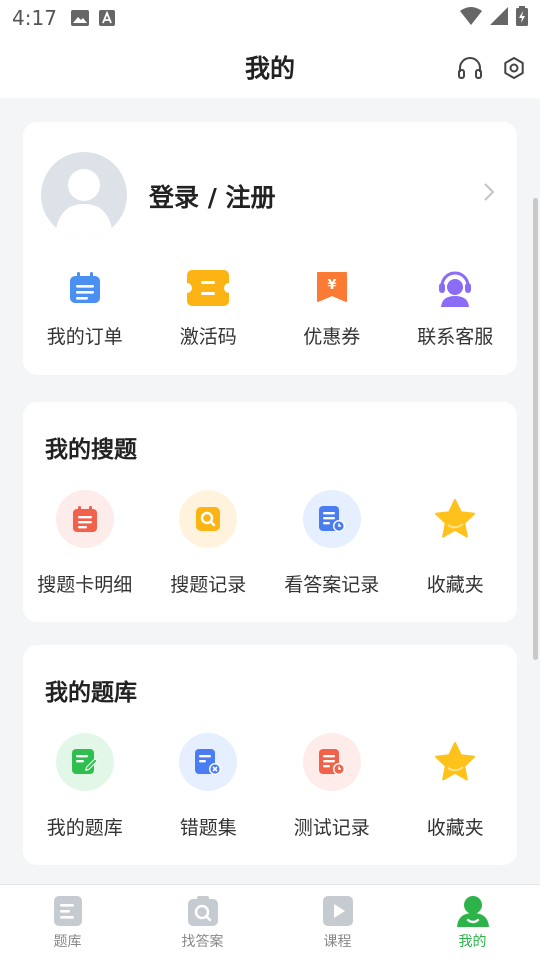 This screenshot has height=960, width=540. What do you see at coordinates (455, 585) in the screenshot?
I see `search-favorites-label: 收藏夹` at bounding box center [455, 585].